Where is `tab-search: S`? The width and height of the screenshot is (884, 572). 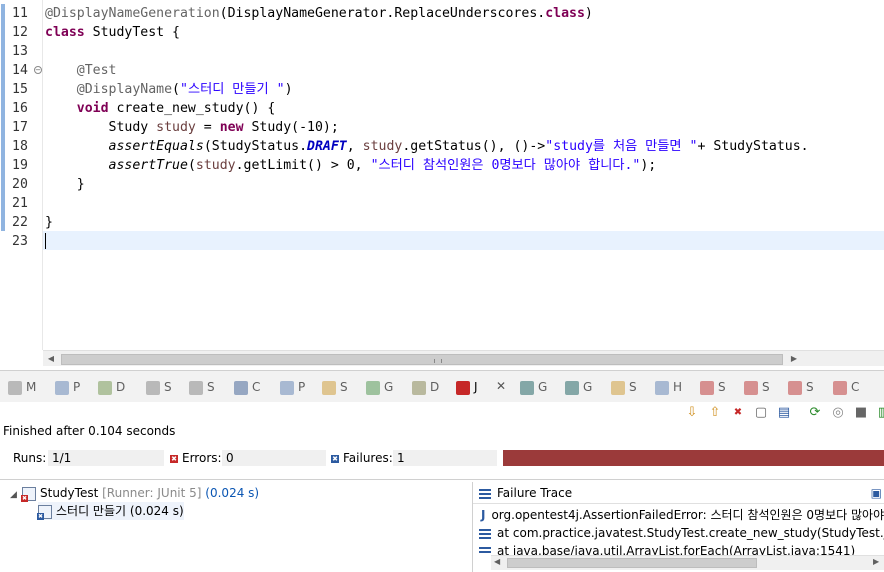
tab-search: S is located at coordinates (335, 387).